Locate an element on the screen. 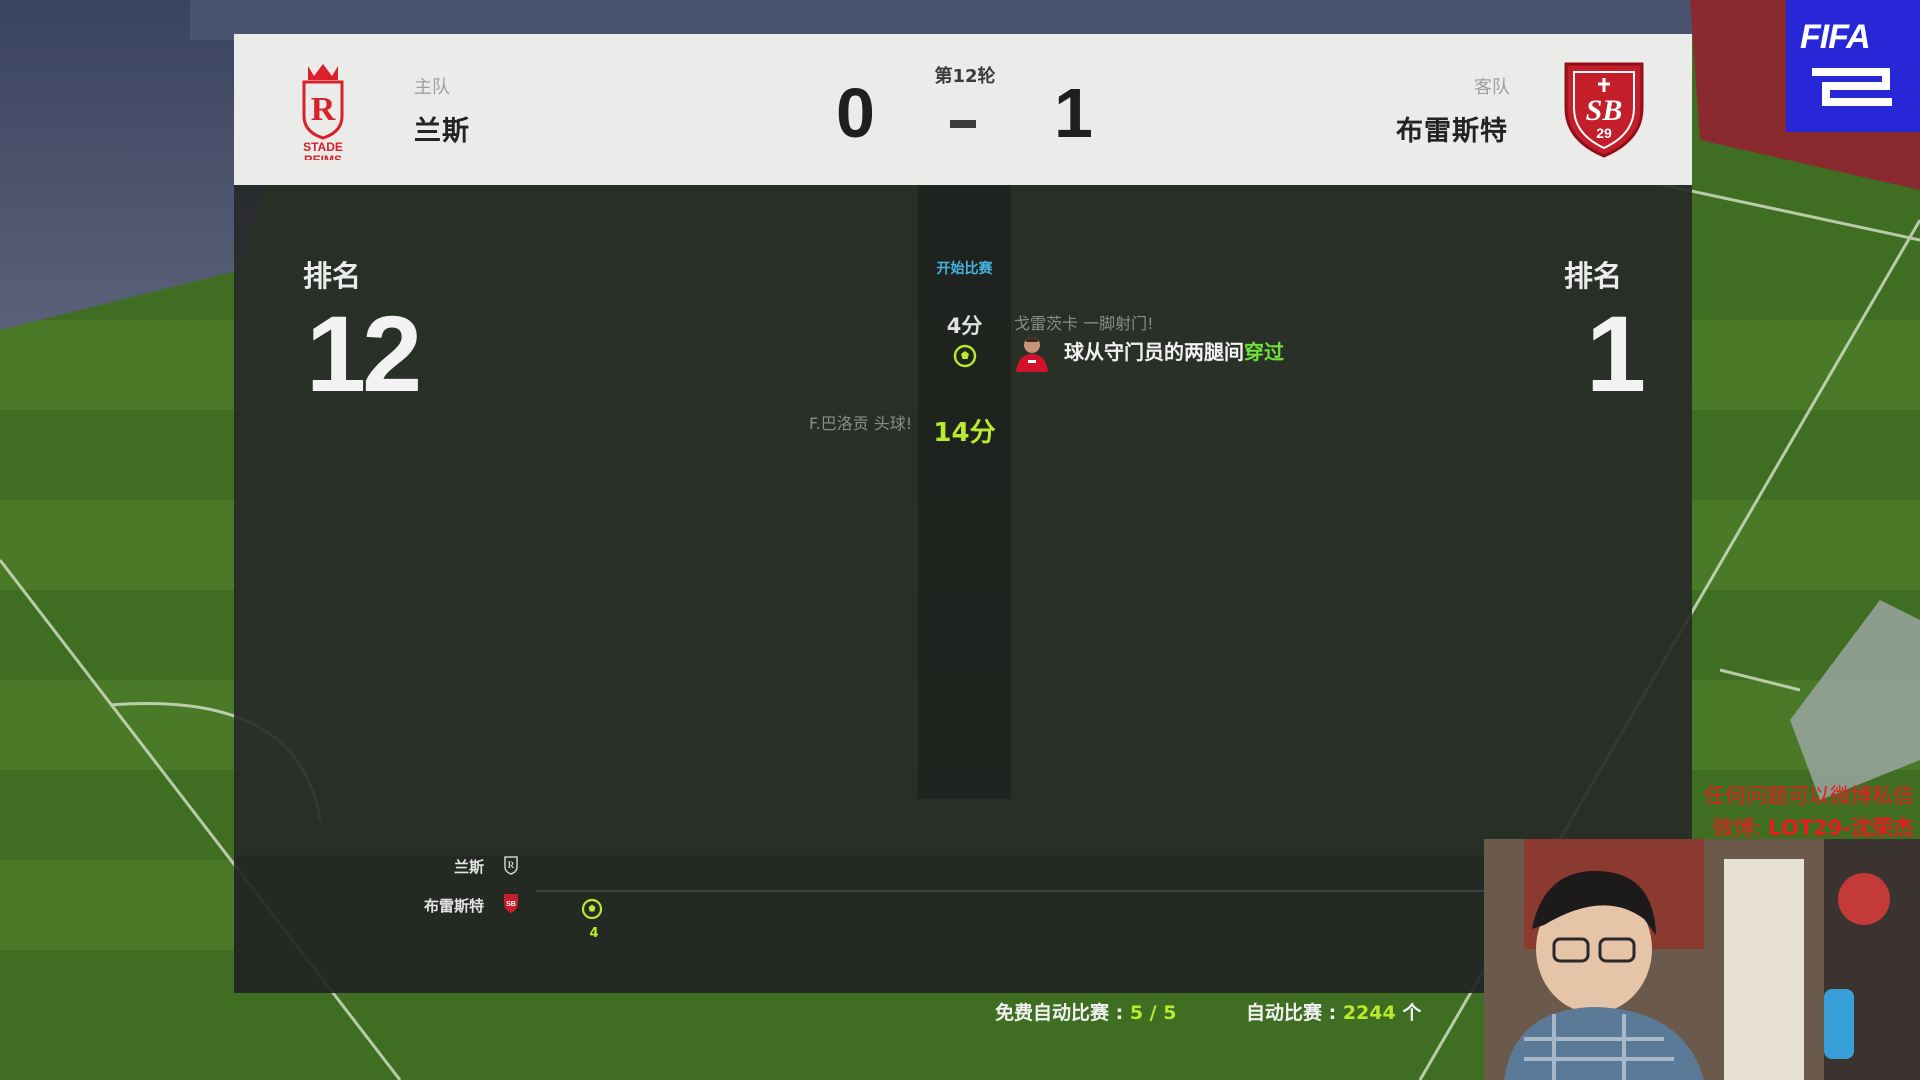 The image size is (1920, 1080). home-team-name: 兰斯 is located at coordinates (442, 131).